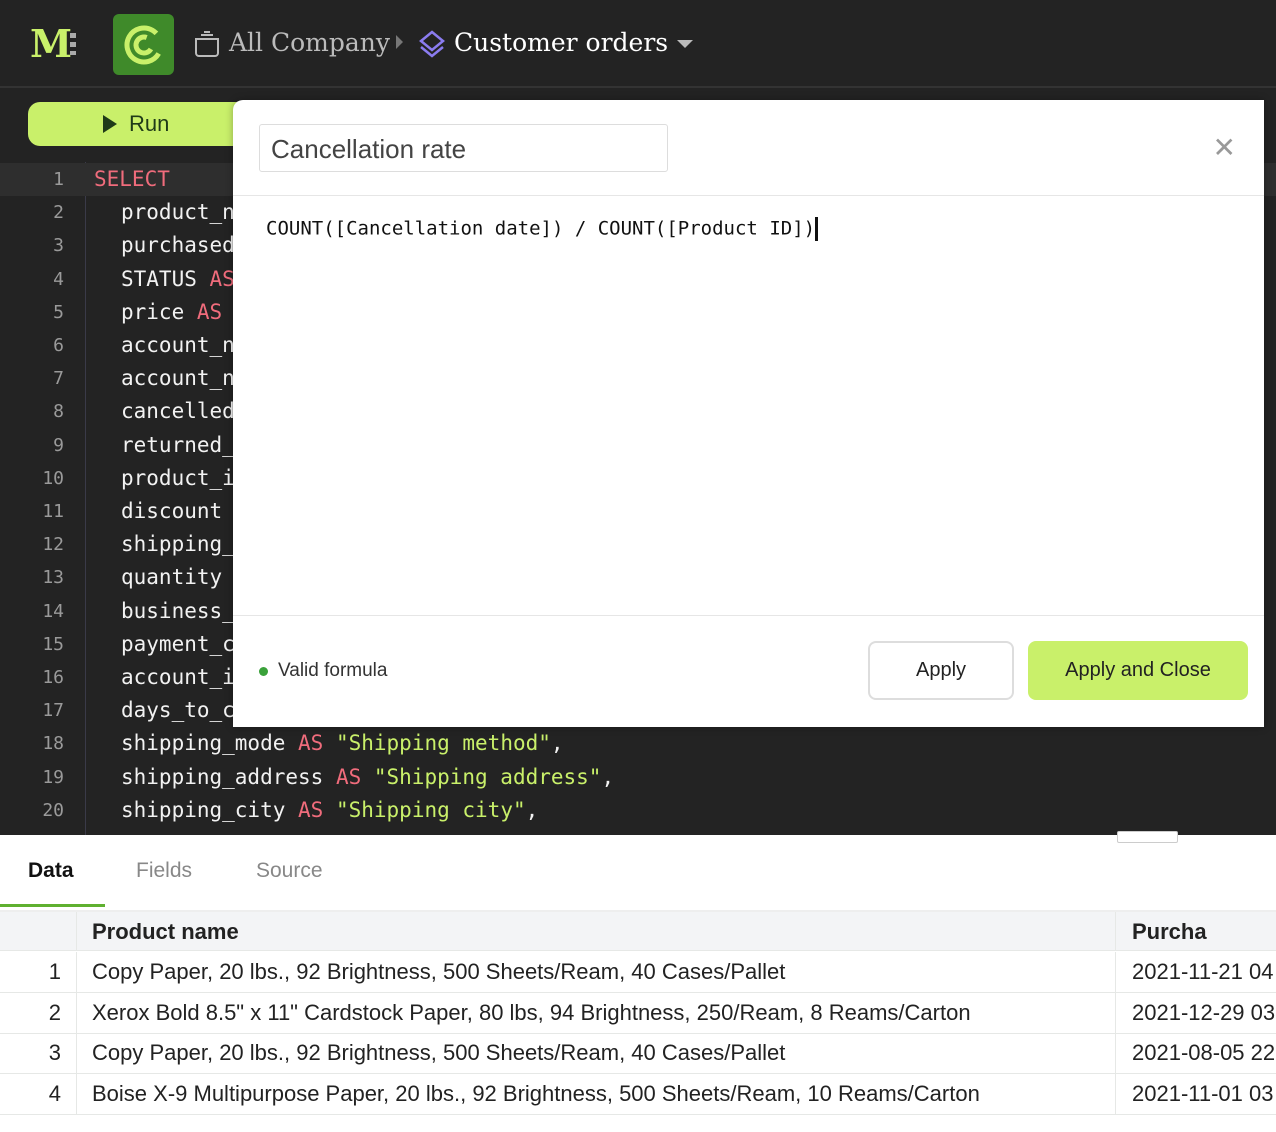 The width and height of the screenshot is (1276, 1132). What do you see at coordinates (51, 44) in the screenshot?
I see `app-logo: M` at bounding box center [51, 44].